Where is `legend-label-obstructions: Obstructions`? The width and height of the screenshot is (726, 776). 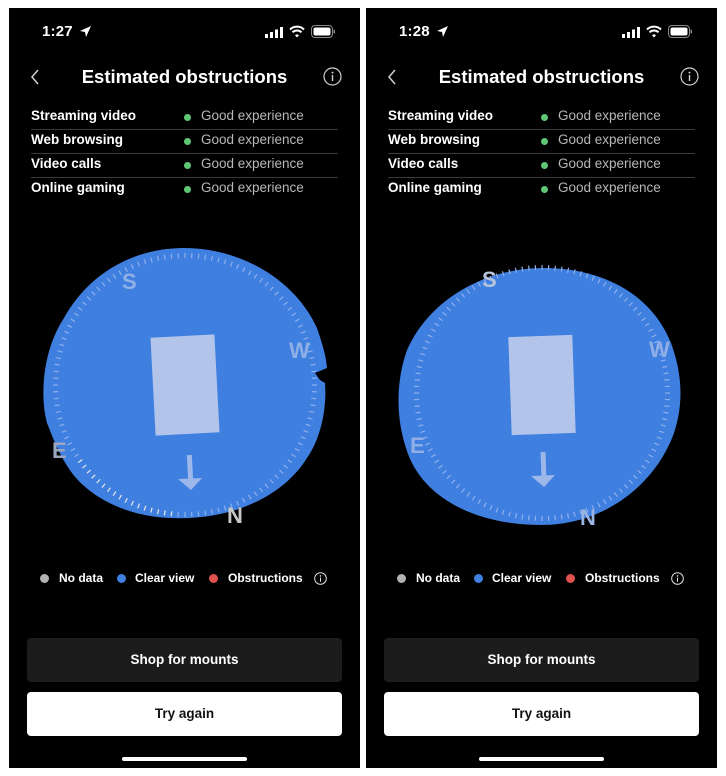
legend-label-obstructions: Obstructions is located at coordinates (622, 578).